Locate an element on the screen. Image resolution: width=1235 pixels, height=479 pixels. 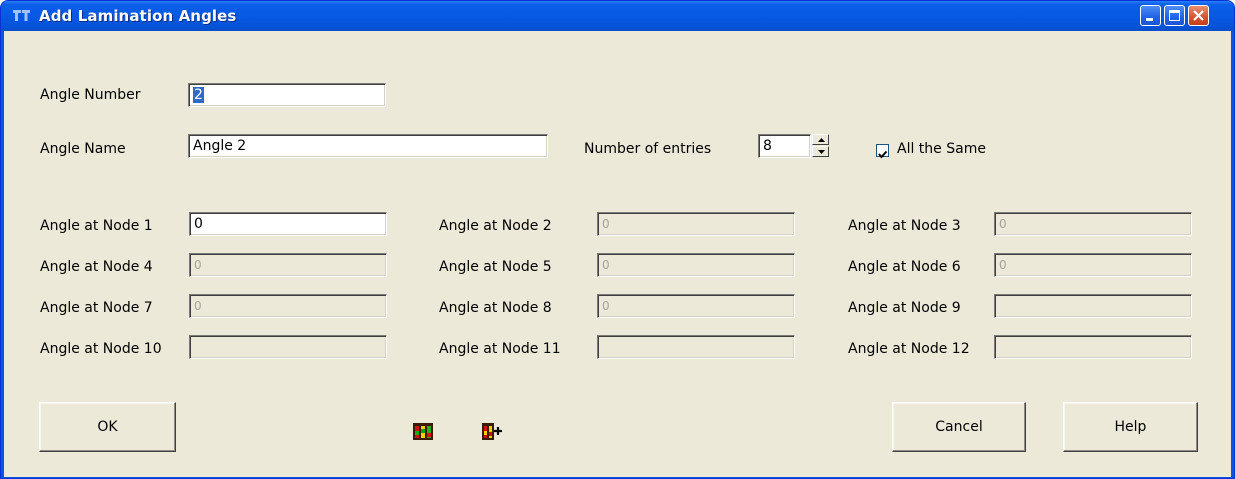
title-bar: Add Lamination Angles is located at coordinates (617, 16).